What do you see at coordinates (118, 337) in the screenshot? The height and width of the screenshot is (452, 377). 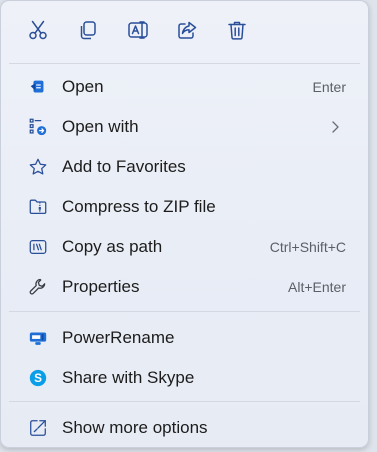 I see `menu-item-label: PowerRename` at bounding box center [118, 337].